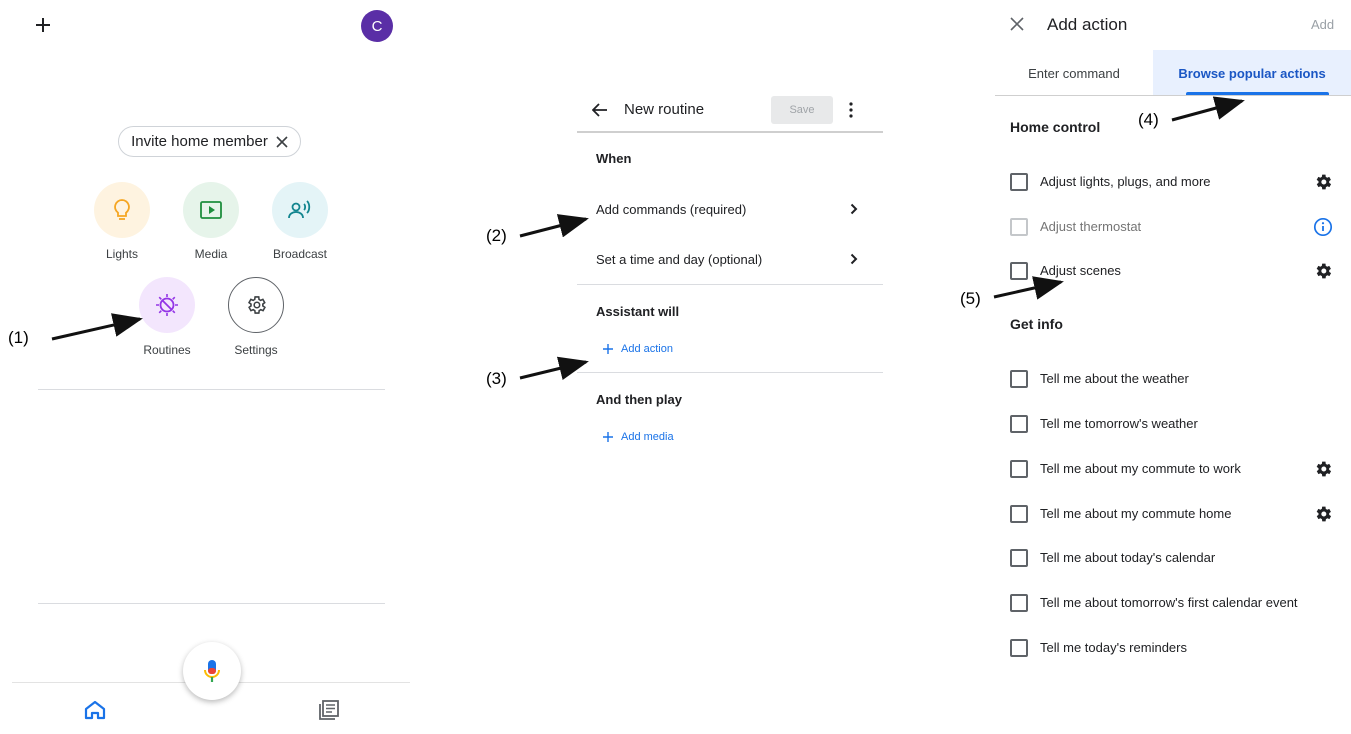 The width and height of the screenshot is (1351, 734). What do you see at coordinates (496, 235) in the screenshot?
I see `annotation-label-2: (2)` at bounding box center [496, 235].